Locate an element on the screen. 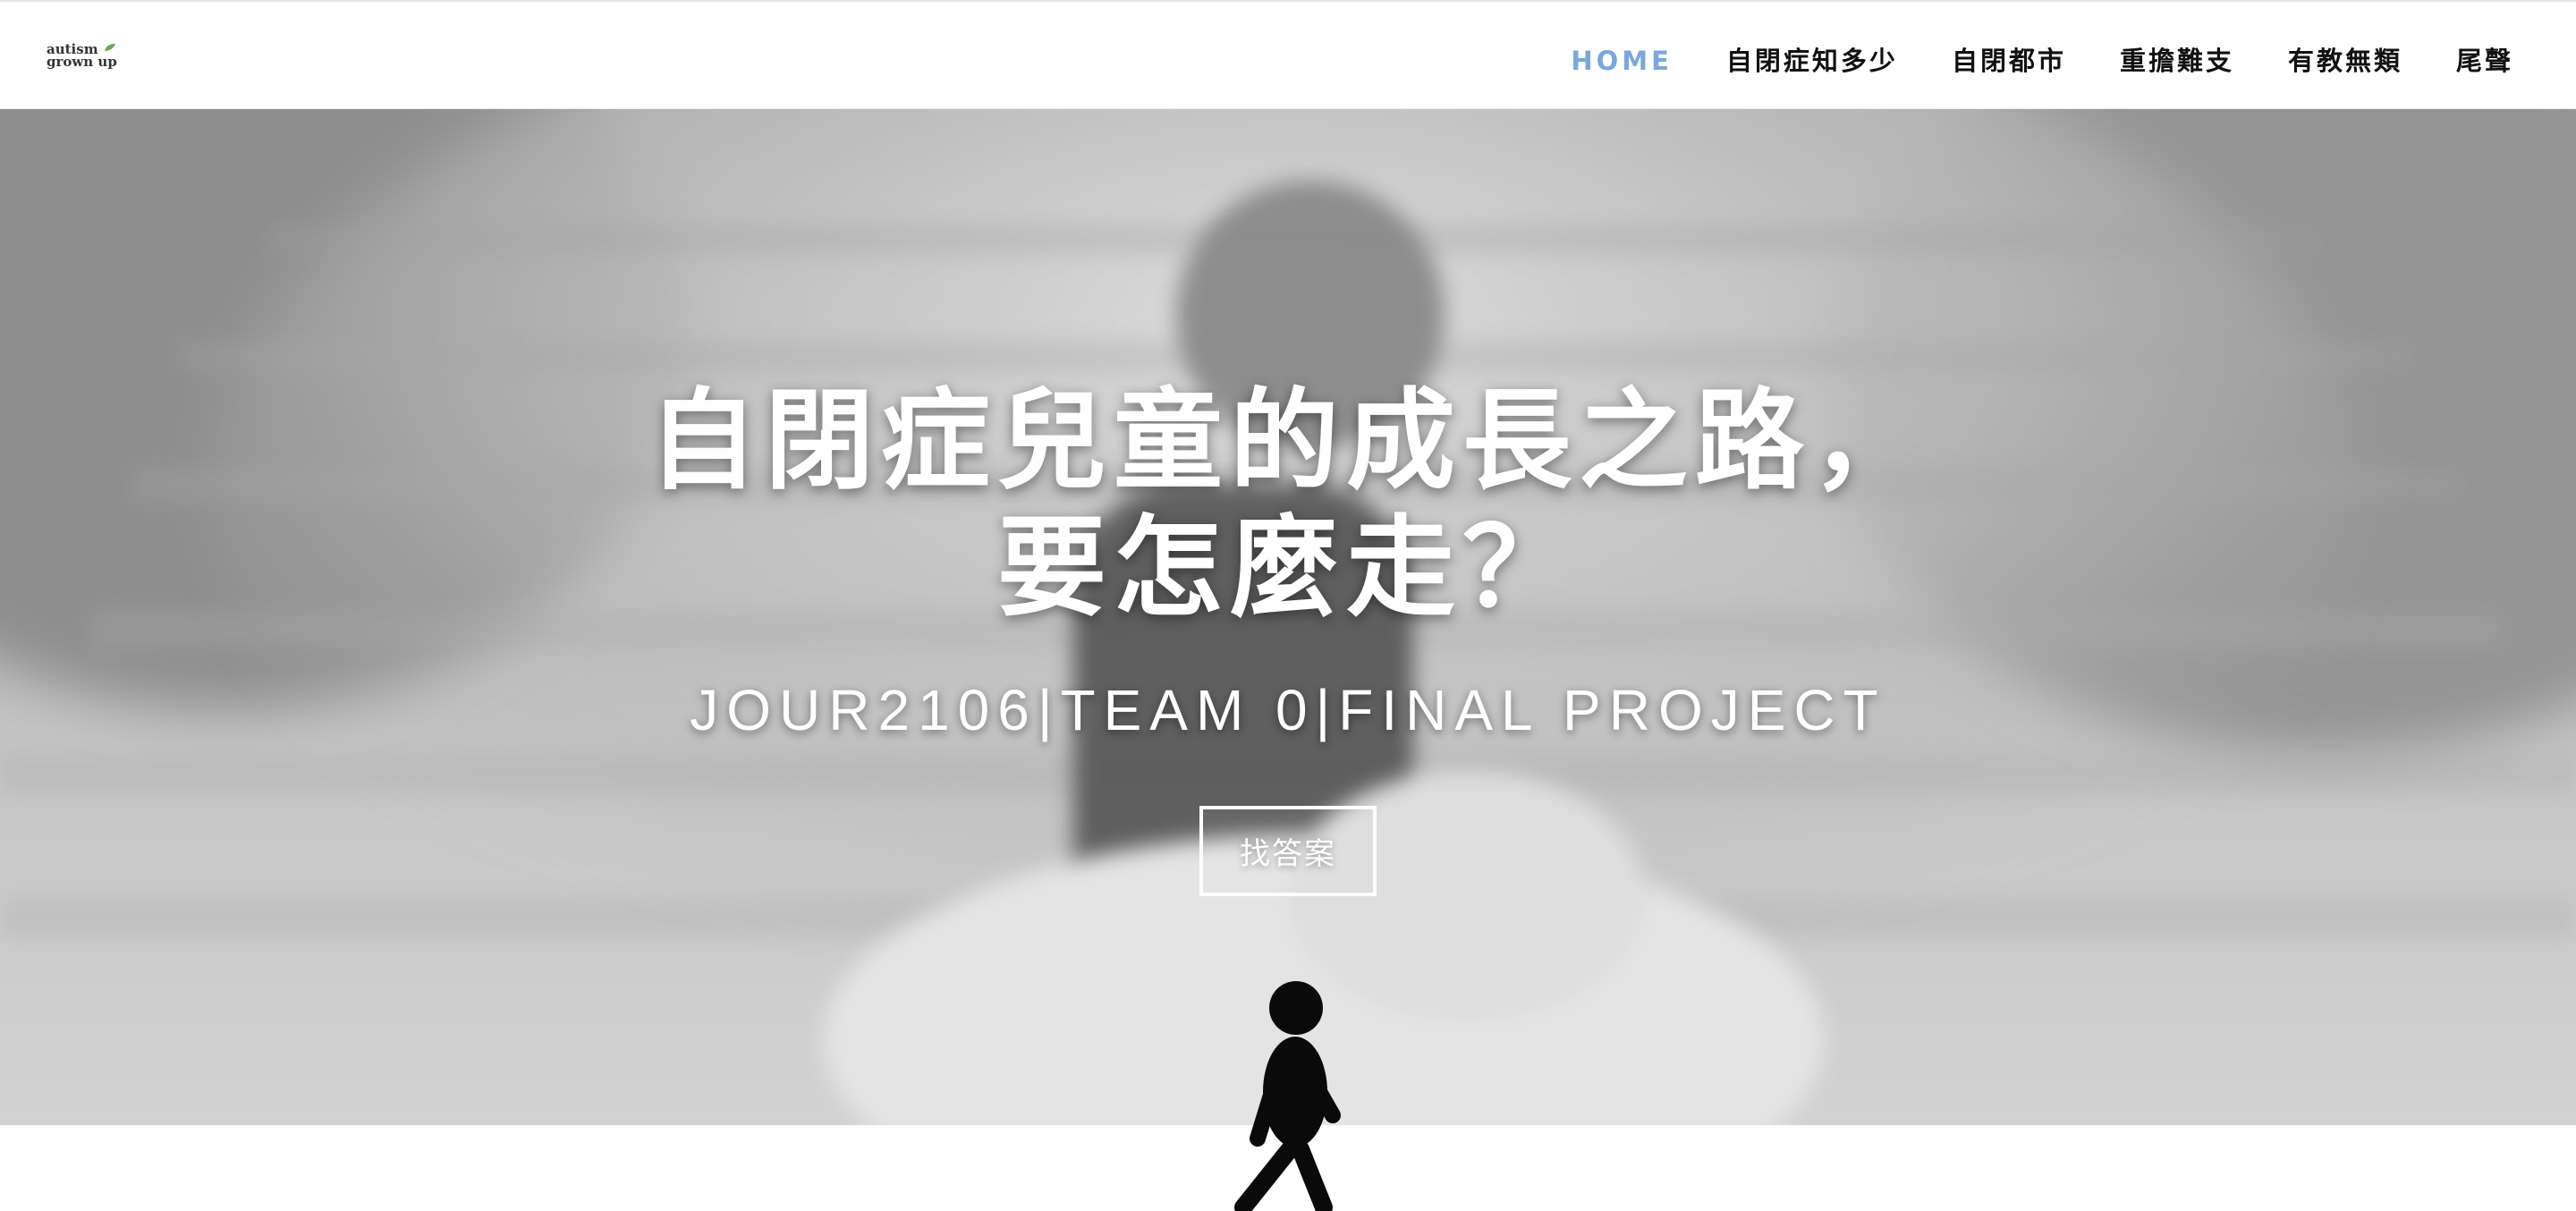  nav-item-education: 有教無類 is located at coordinates (2345, 61).